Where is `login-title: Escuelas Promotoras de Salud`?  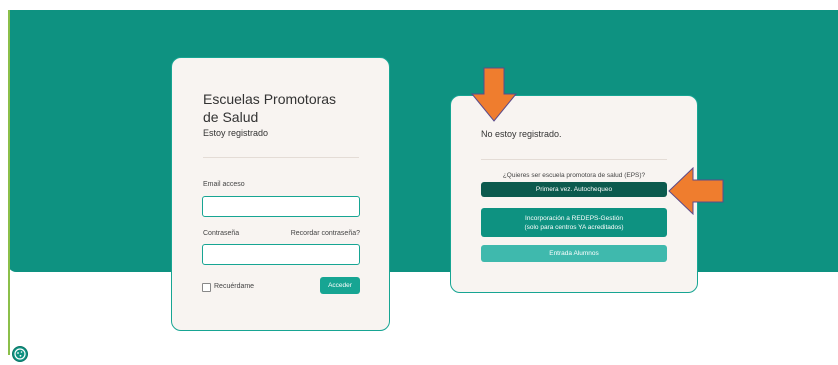 login-title: Escuelas Promotoras de Salud is located at coordinates (270, 108).